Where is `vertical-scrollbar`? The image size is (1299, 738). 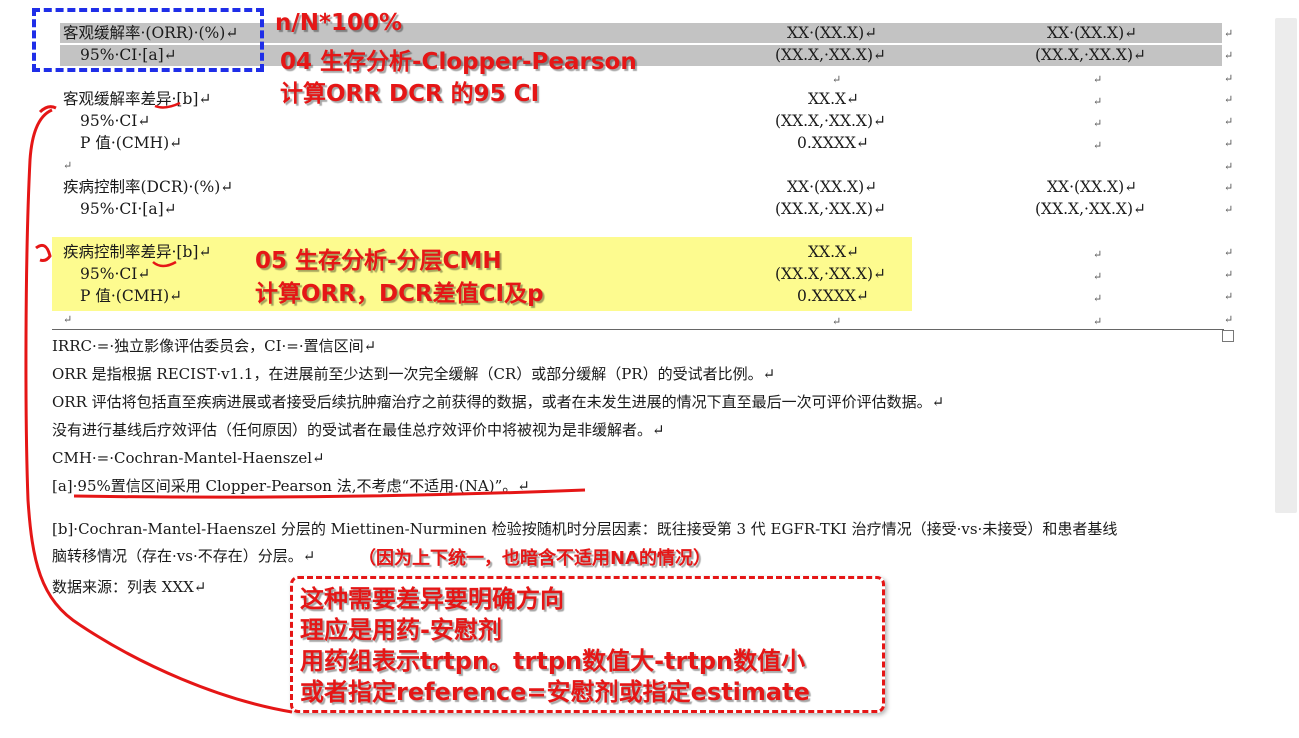
vertical-scrollbar is located at coordinates (1286, 265).